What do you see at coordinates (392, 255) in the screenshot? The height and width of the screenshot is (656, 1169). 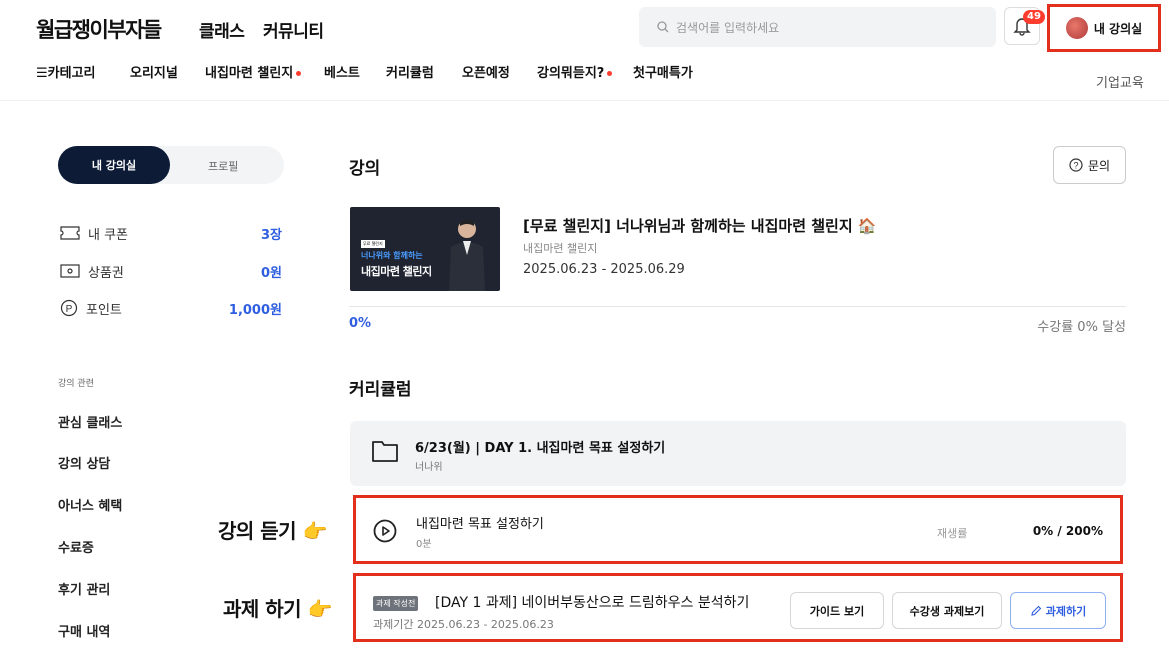 I see `thumb-line1: 너나위와 함께하는` at bounding box center [392, 255].